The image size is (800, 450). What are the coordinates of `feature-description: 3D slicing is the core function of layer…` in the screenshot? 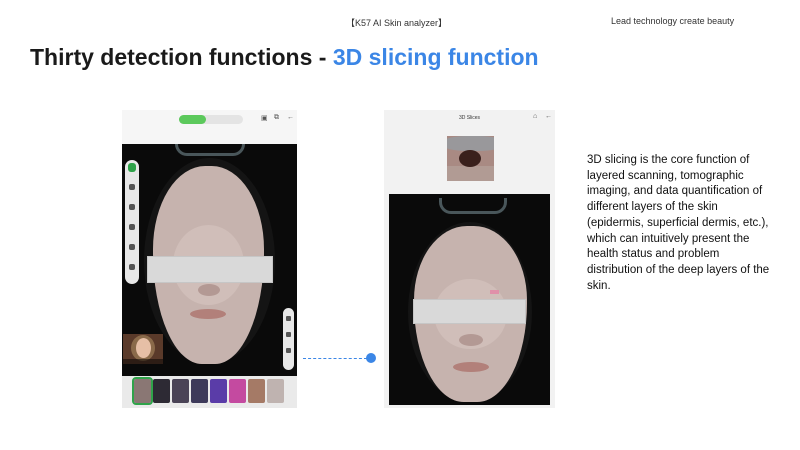 It's located at (678, 223).